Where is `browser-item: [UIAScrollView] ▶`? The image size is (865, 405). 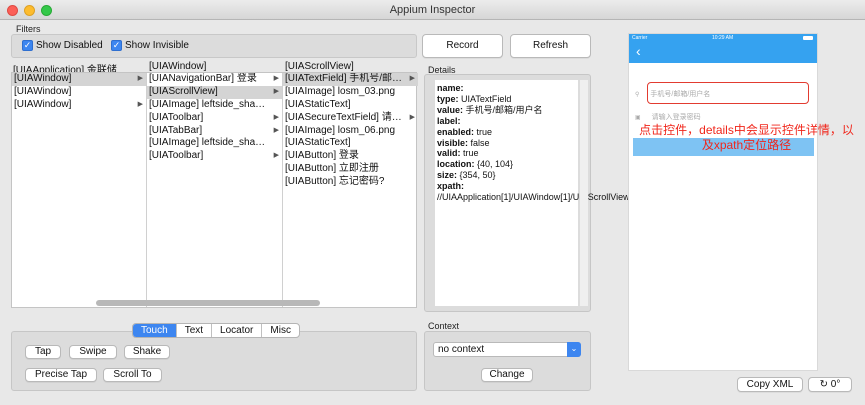 browser-item: [UIAScrollView] ▶ is located at coordinates (214, 92).